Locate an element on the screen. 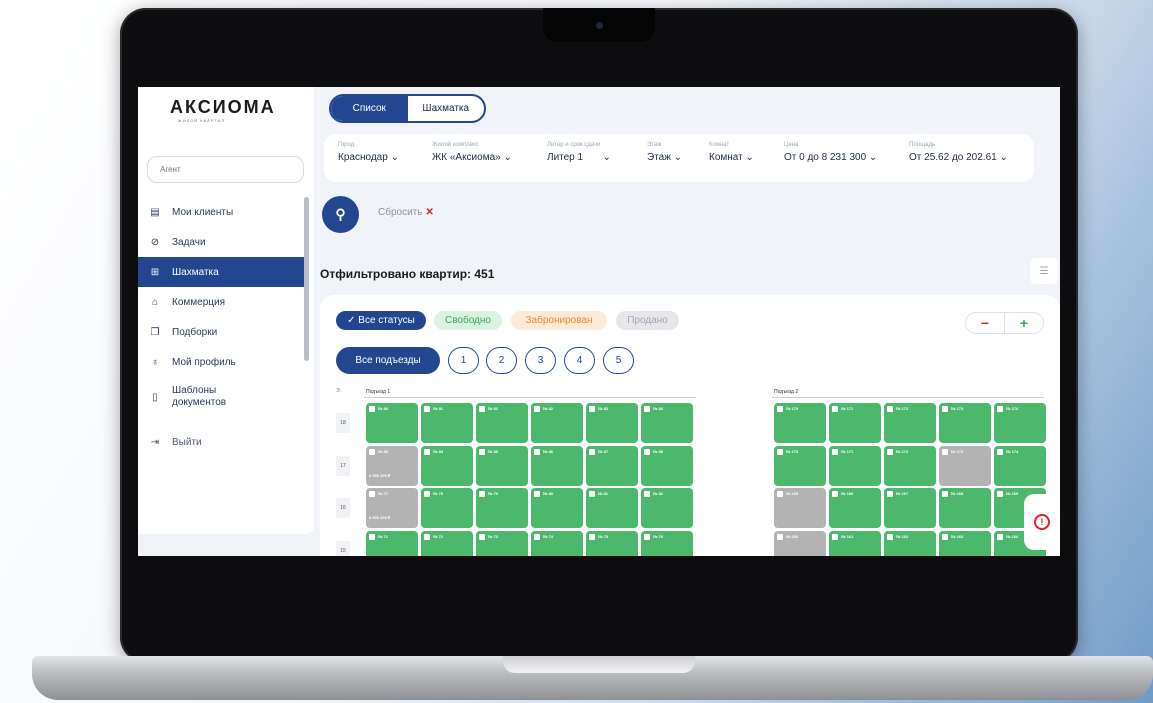  filter-area: Площадь От 25.62 до 202.61 ⌄ is located at coordinates (958, 152).